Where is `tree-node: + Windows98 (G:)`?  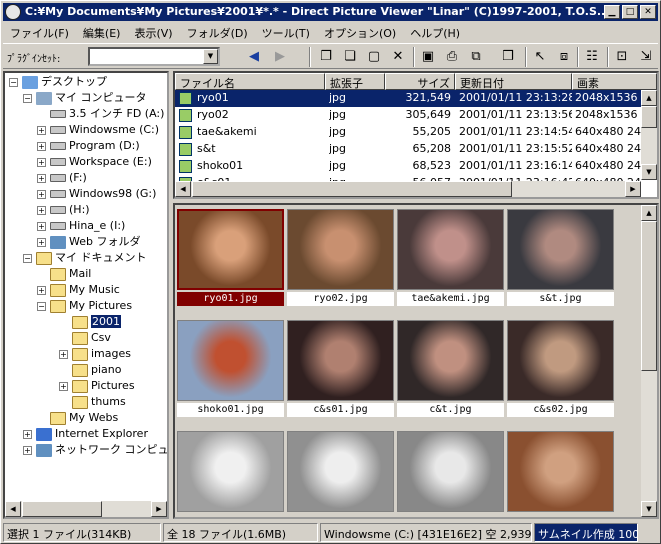
tree-node: + Windows98 (G:) is located at coordinates (96, 194).